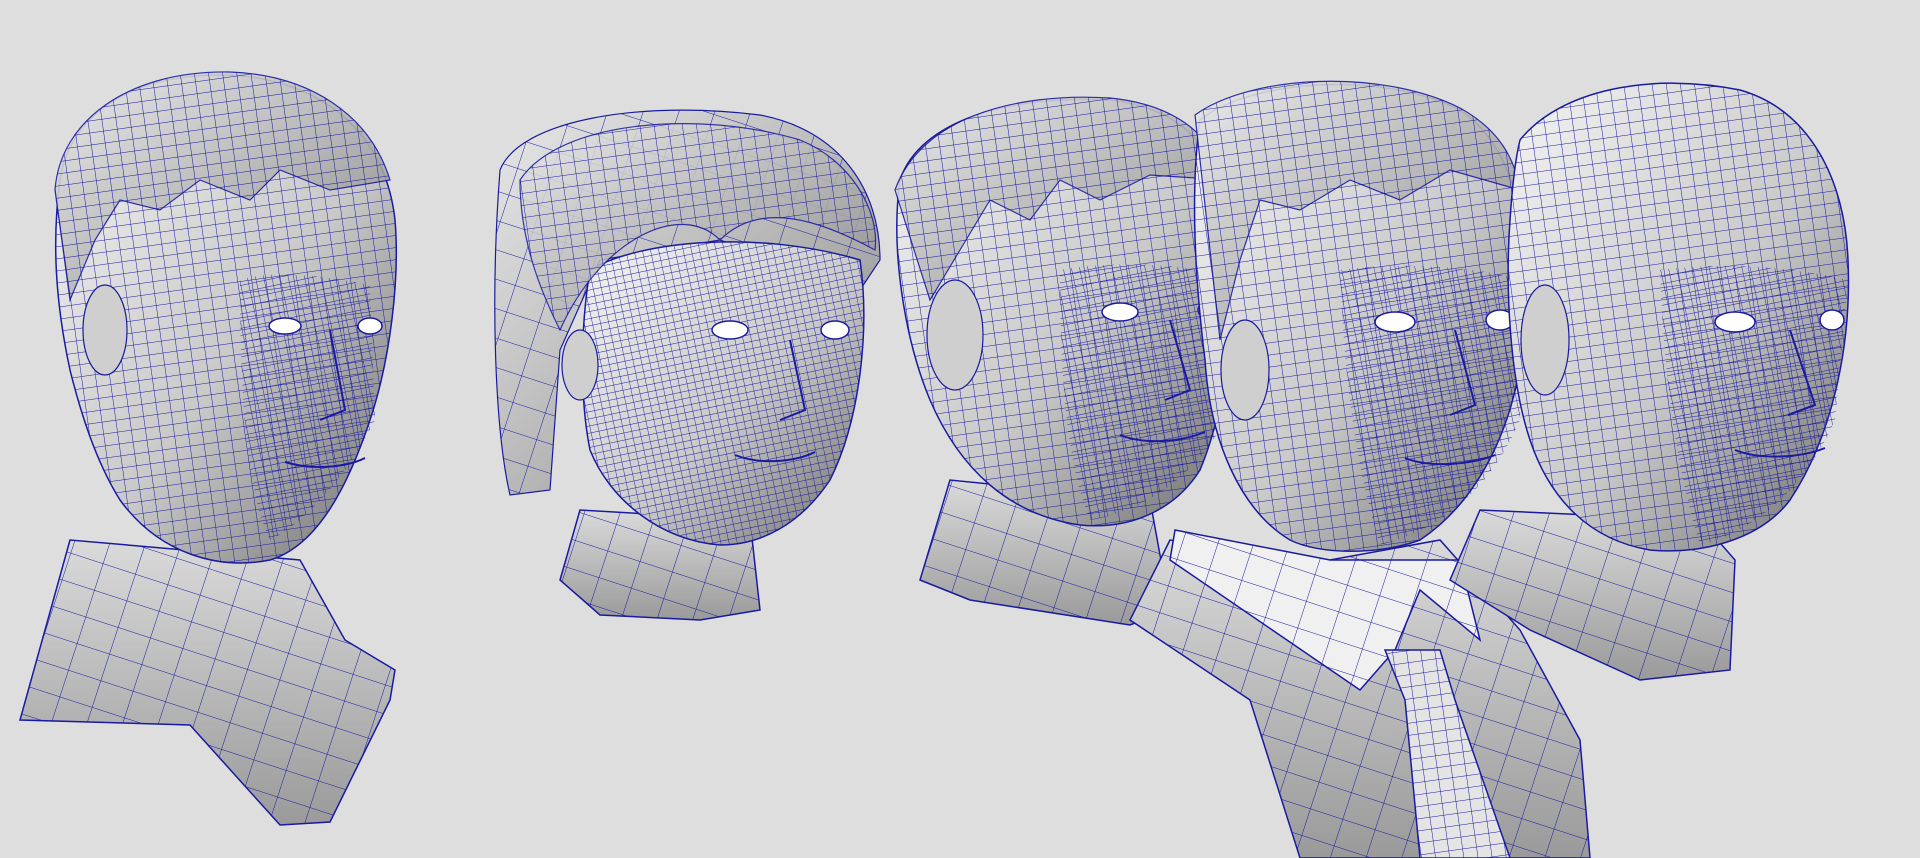 The image size is (1920, 858). What do you see at coordinates (207, 682) in the screenshot?
I see `head-1-shoulders-mesh` at bounding box center [207, 682].